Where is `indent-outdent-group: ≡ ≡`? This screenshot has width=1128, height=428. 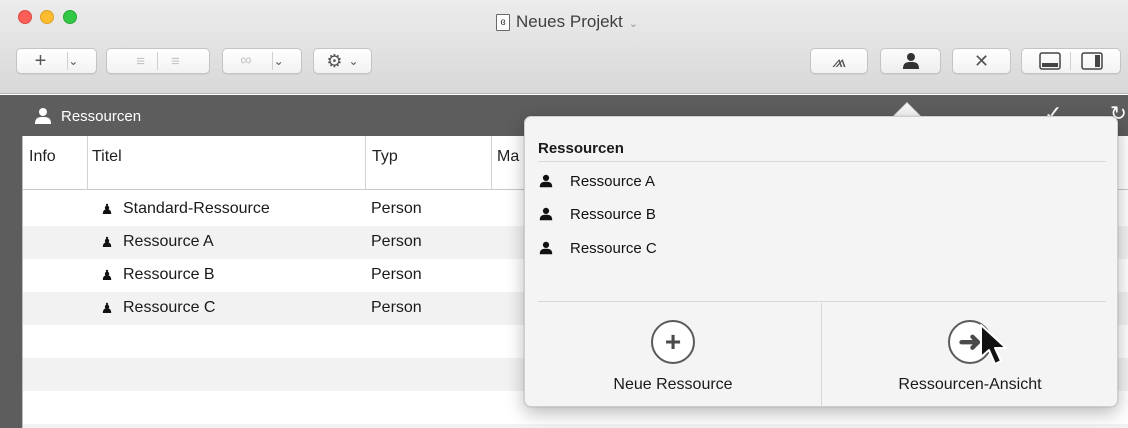
indent-outdent-group: ≡ ≡ is located at coordinates (158, 61).